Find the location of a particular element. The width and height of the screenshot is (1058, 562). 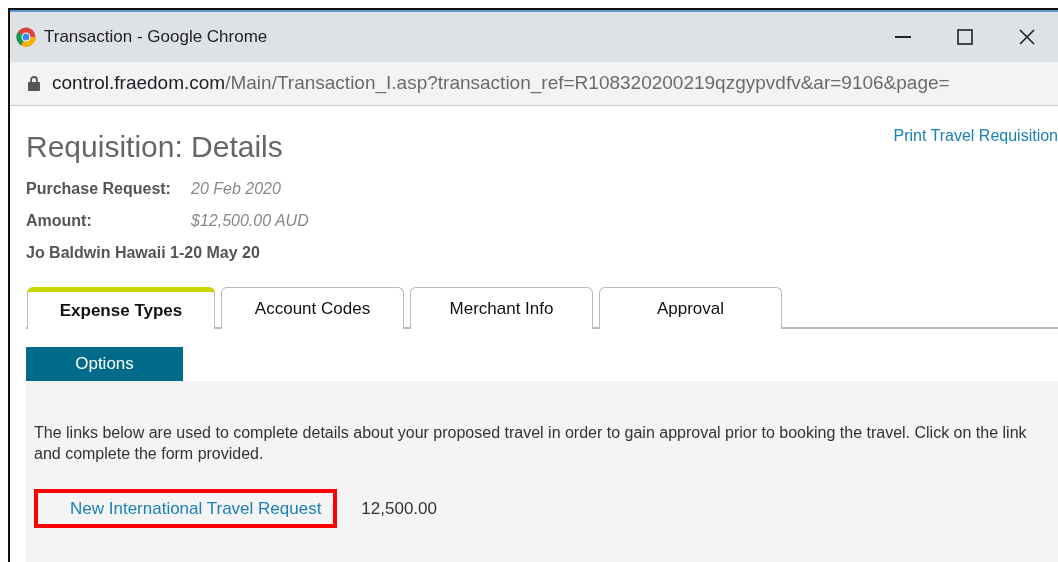

tab: Expense Types is located at coordinates (121, 308).